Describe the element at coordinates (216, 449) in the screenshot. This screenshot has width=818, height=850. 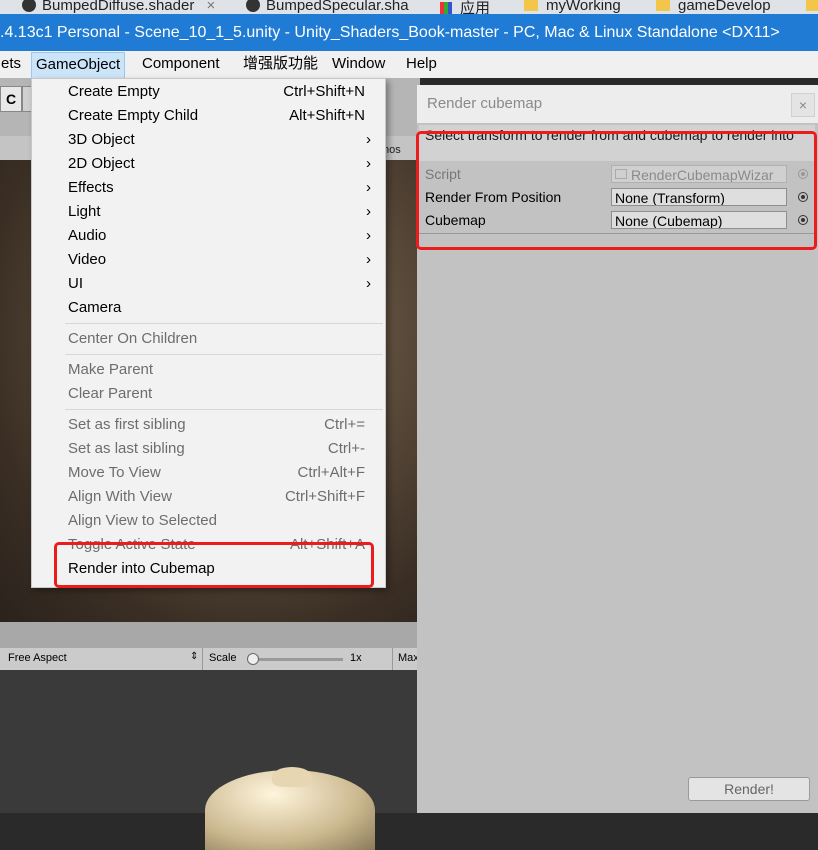
I see `menu-item-set-last-sibling: Set as last sibling Ctrl+-` at that location.